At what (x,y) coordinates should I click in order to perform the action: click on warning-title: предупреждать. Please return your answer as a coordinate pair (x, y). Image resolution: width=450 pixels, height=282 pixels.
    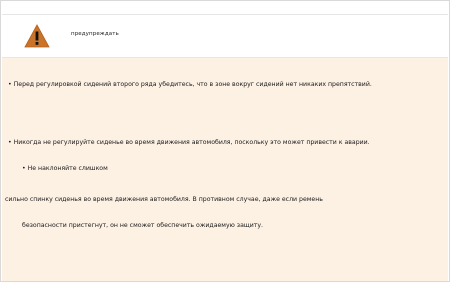
    Looking at the image, I should click on (95, 34).